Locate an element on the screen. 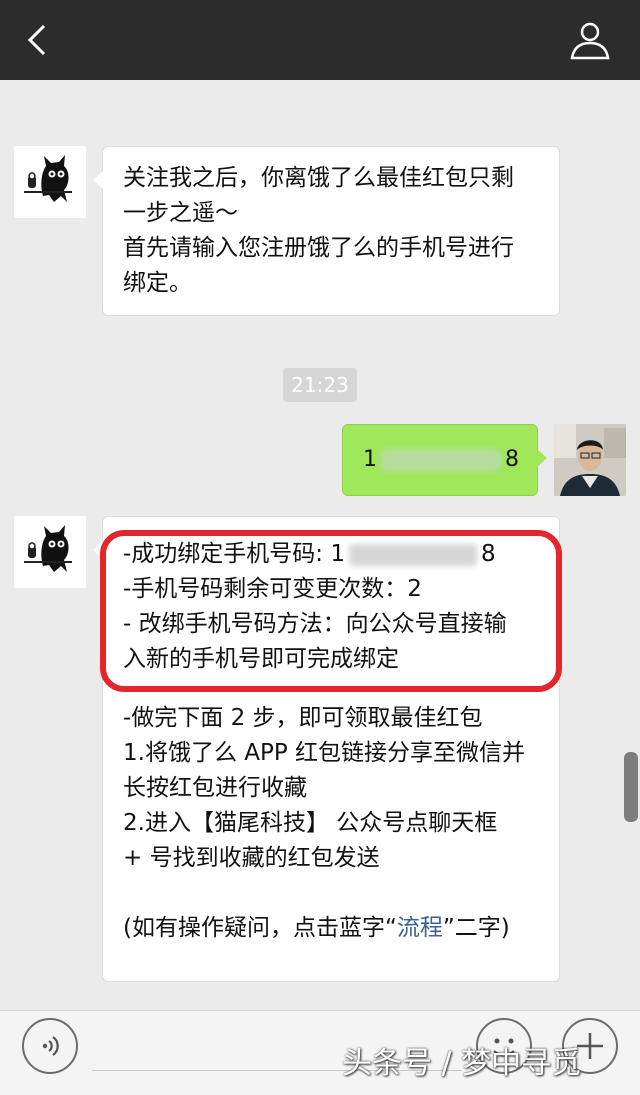 The image size is (640, 1095). outgoing-message-bubble: 18 is located at coordinates (444, 460).